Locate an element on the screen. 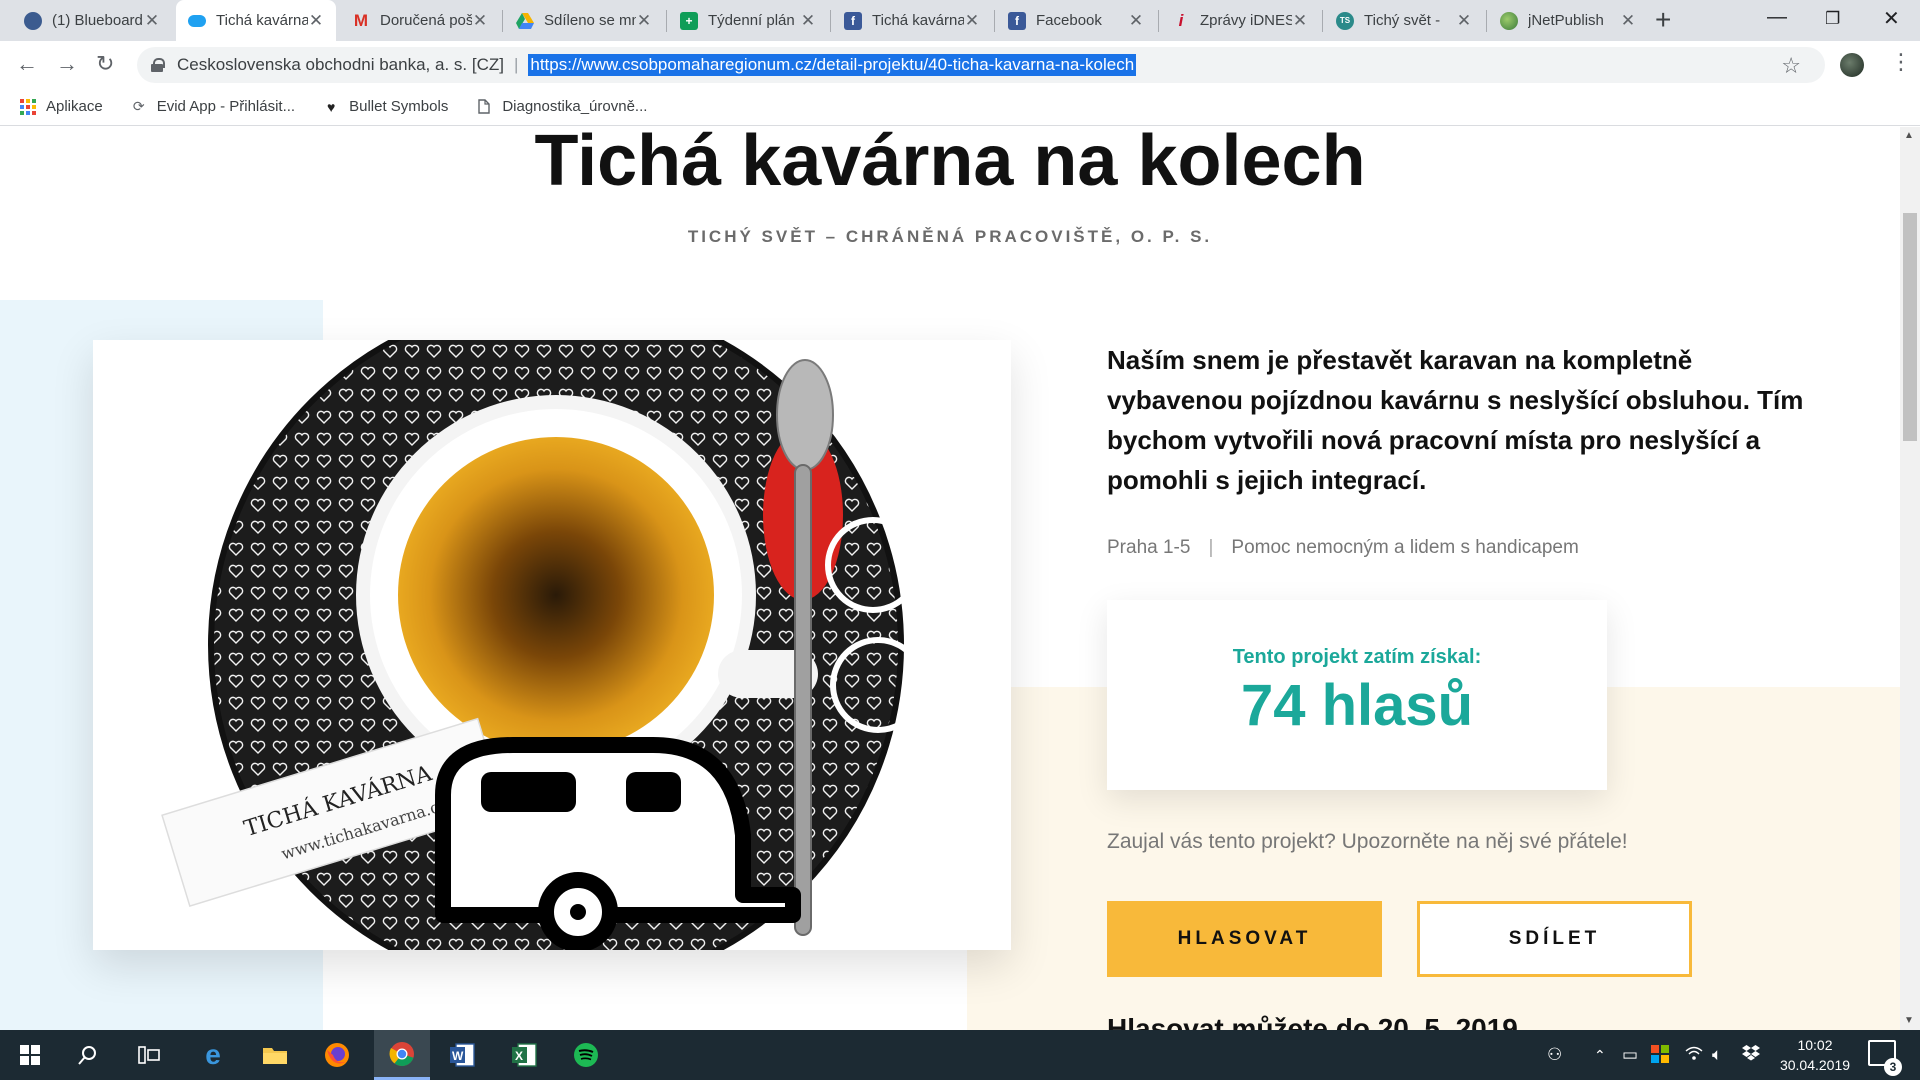  sheets-icon: + is located at coordinates (689, 20).